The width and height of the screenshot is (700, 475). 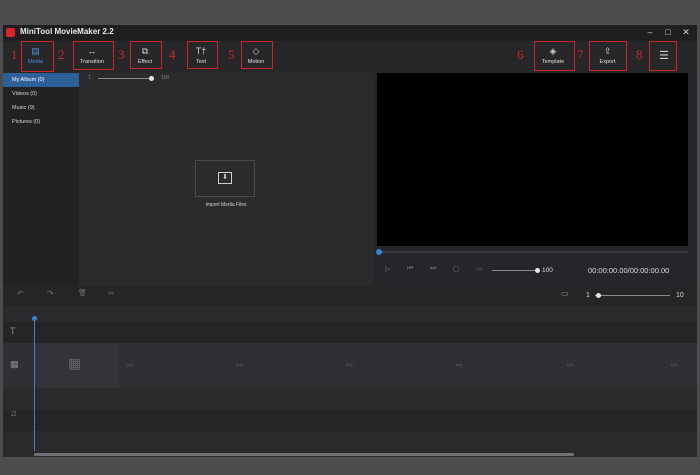 What do you see at coordinates (75, 363) in the screenshot?
I see `clip-placeholder-icon: ▦` at bounding box center [75, 363].